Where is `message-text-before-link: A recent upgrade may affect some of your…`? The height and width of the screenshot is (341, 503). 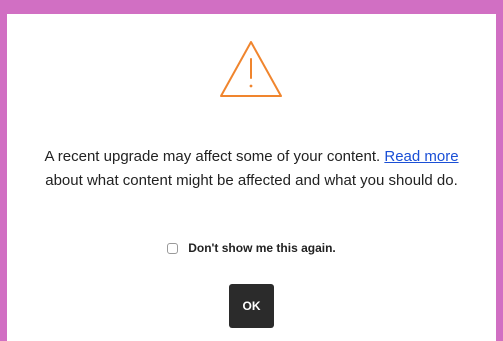
message-text-before-link: A recent upgrade may affect some of your… is located at coordinates (214, 156).